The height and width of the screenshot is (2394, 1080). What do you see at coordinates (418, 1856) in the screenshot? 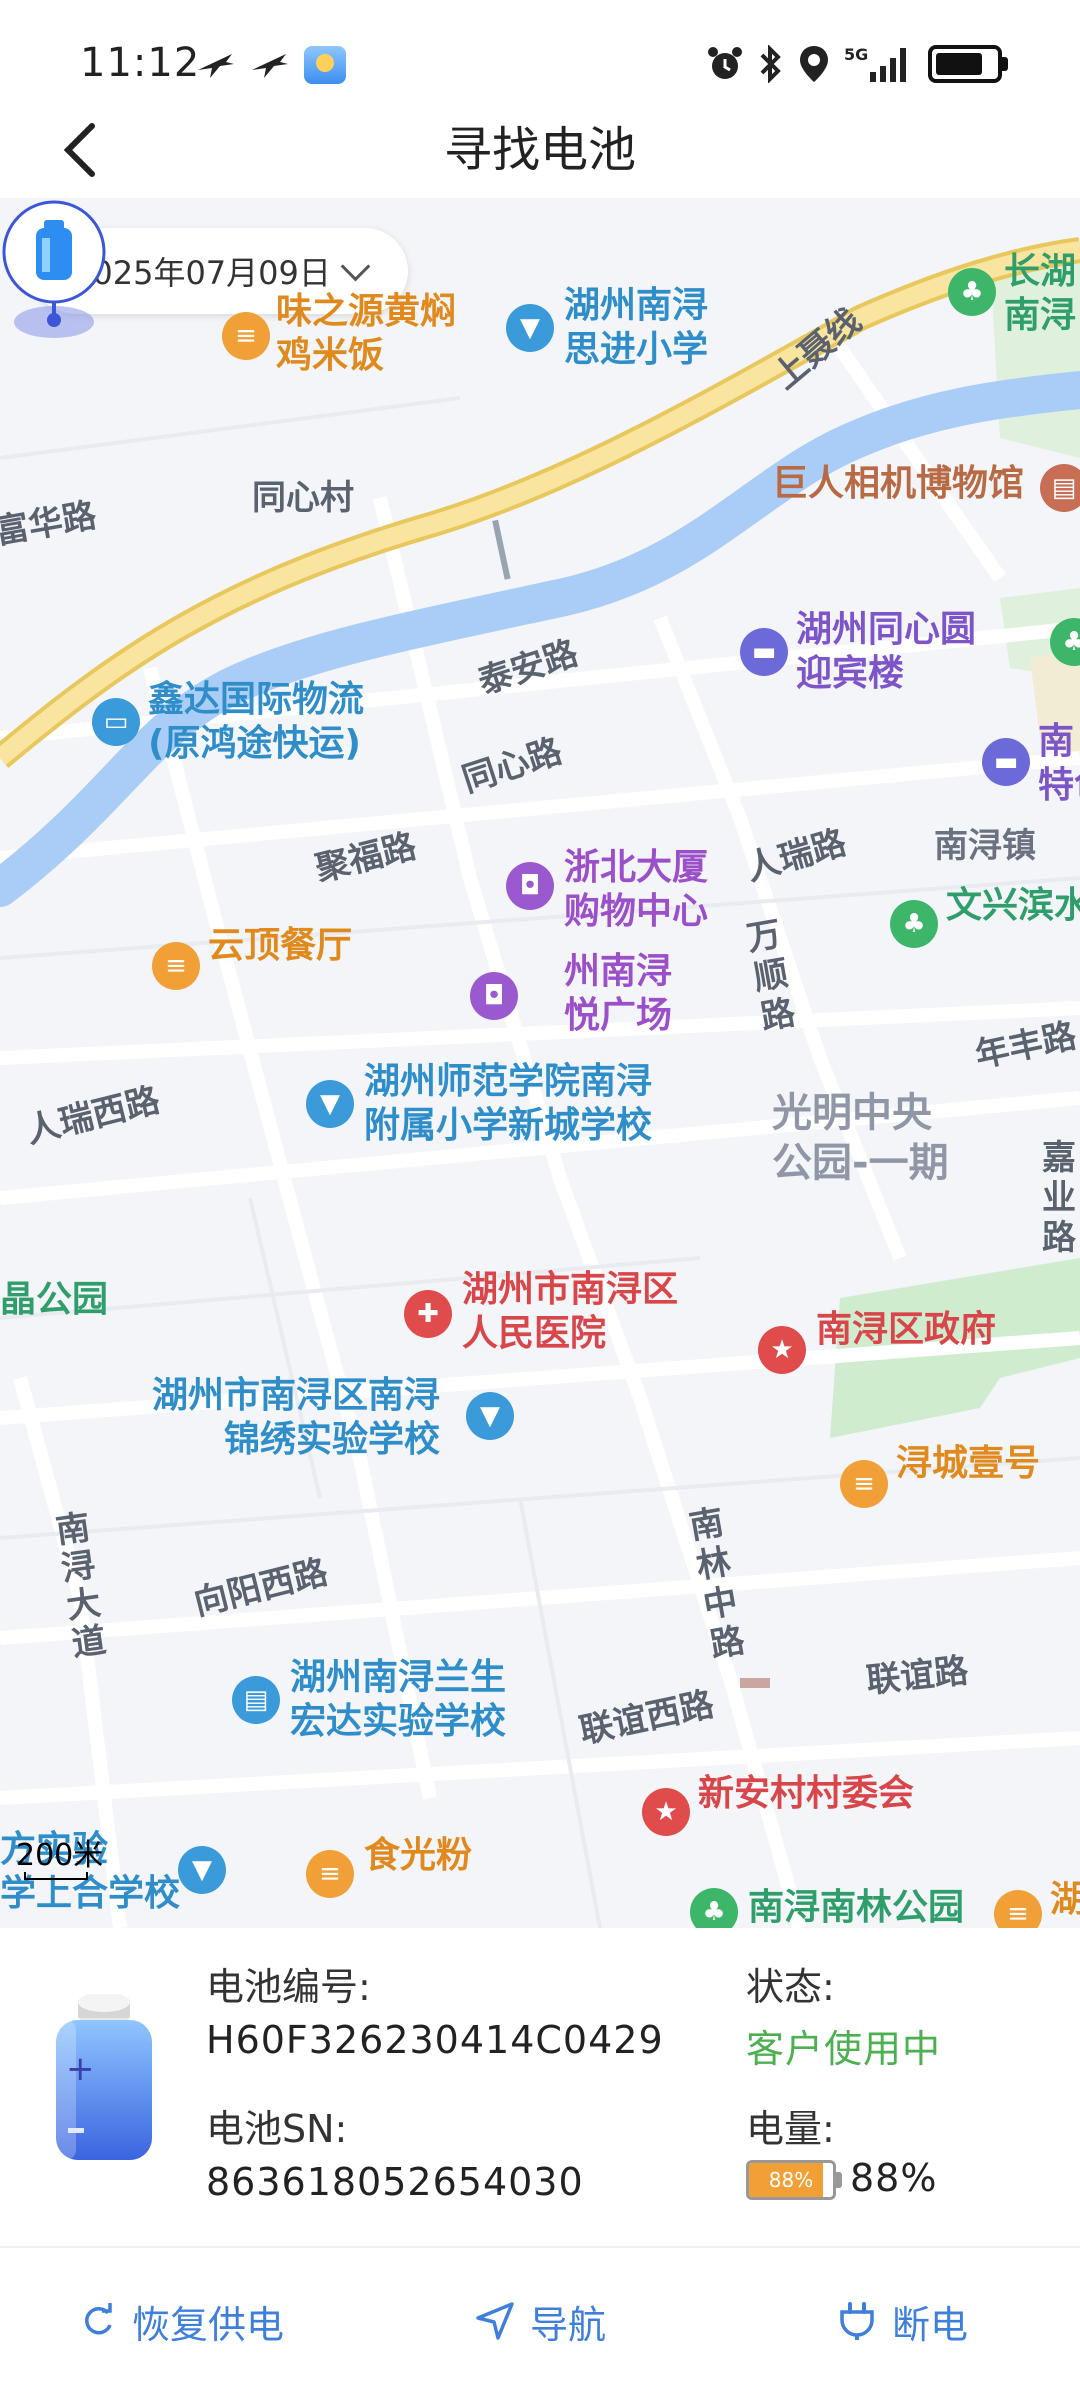
I see `poi-label: 食光粉` at bounding box center [418, 1856].